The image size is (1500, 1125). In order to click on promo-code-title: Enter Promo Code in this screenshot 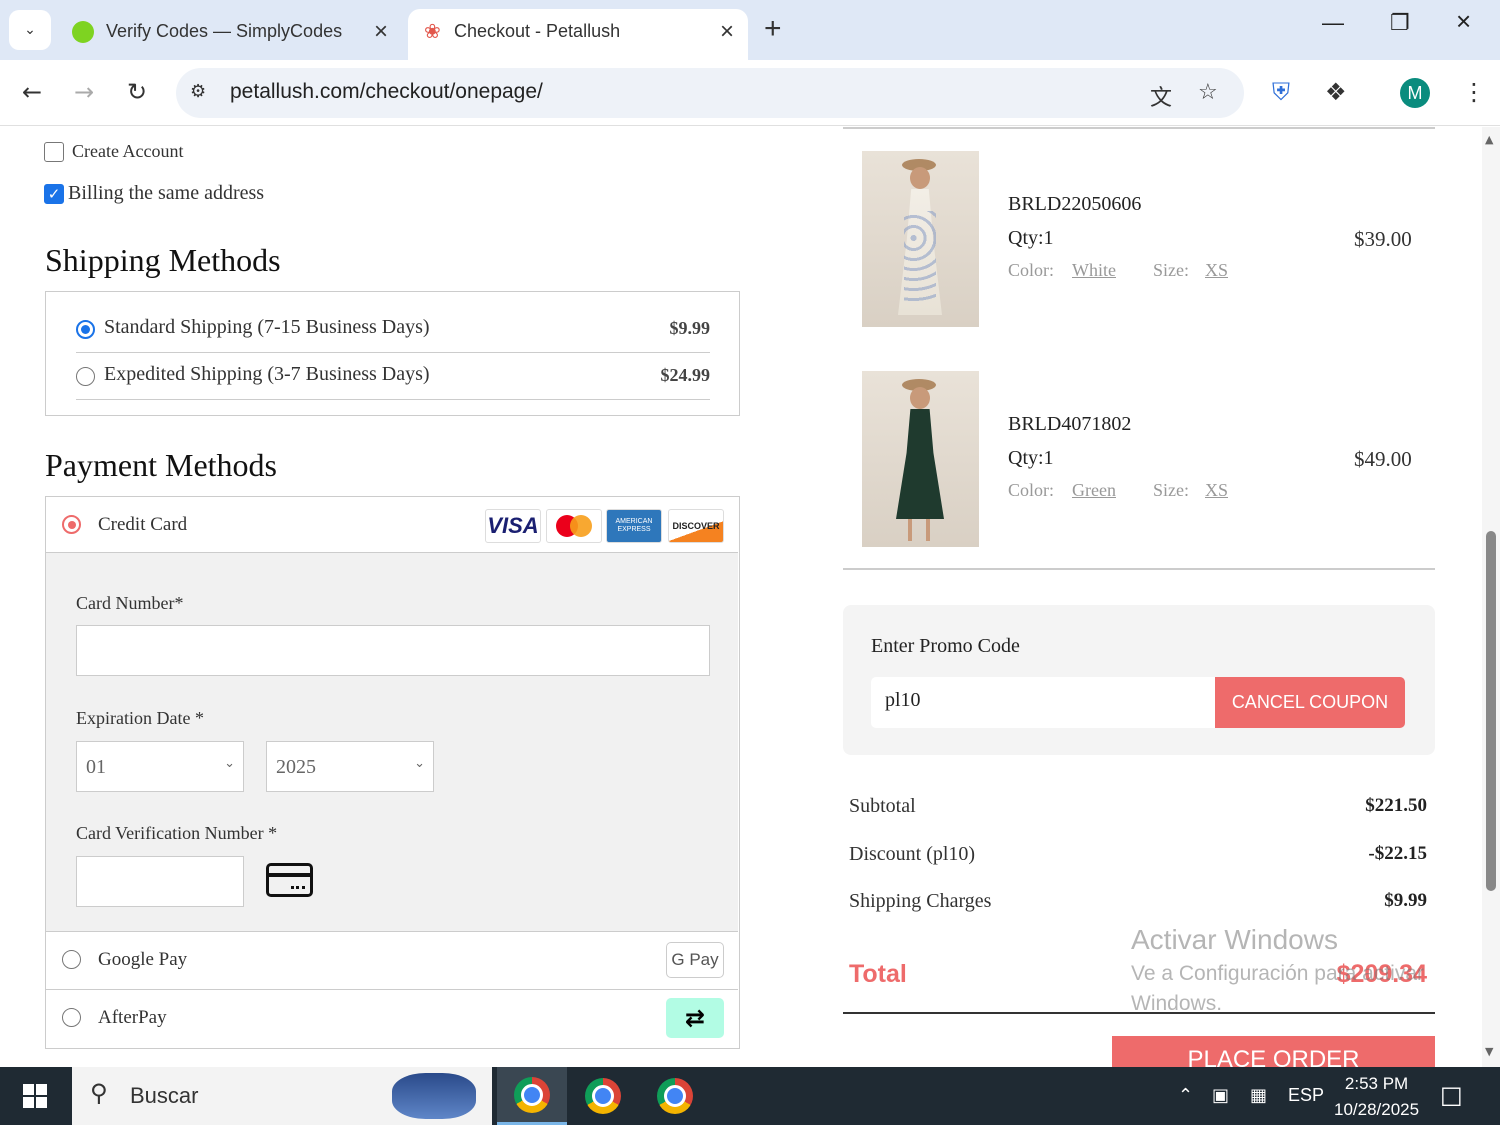, I will do `click(945, 646)`.